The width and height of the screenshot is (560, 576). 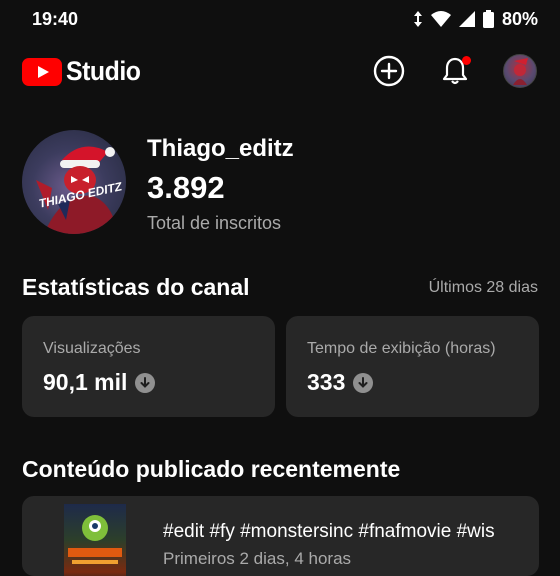 I want to click on status-icons: 80%, so click(x=475, y=19).